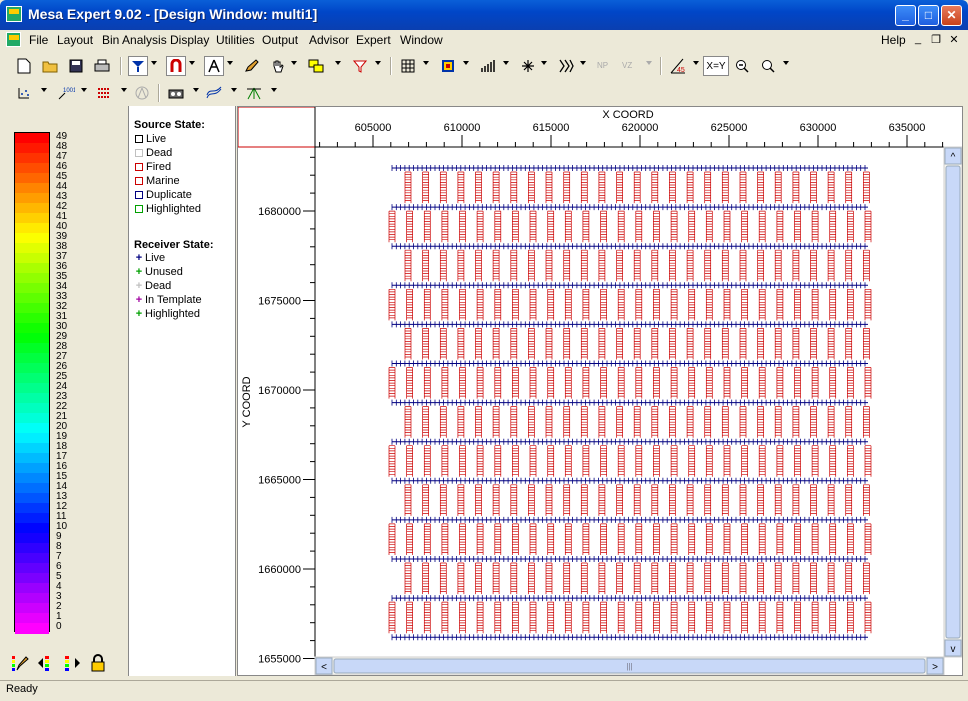 The width and height of the screenshot is (968, 701). I want to click on contour-dropdown, so click(234, 90).